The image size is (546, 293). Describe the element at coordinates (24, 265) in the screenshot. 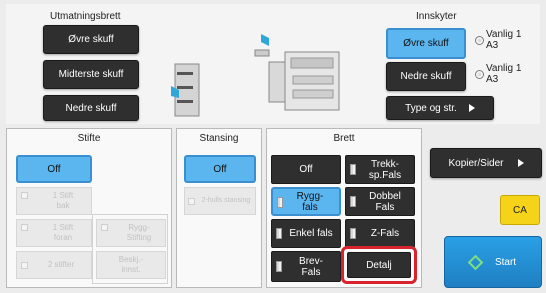

I see `staple-two-checkbox` at that location.